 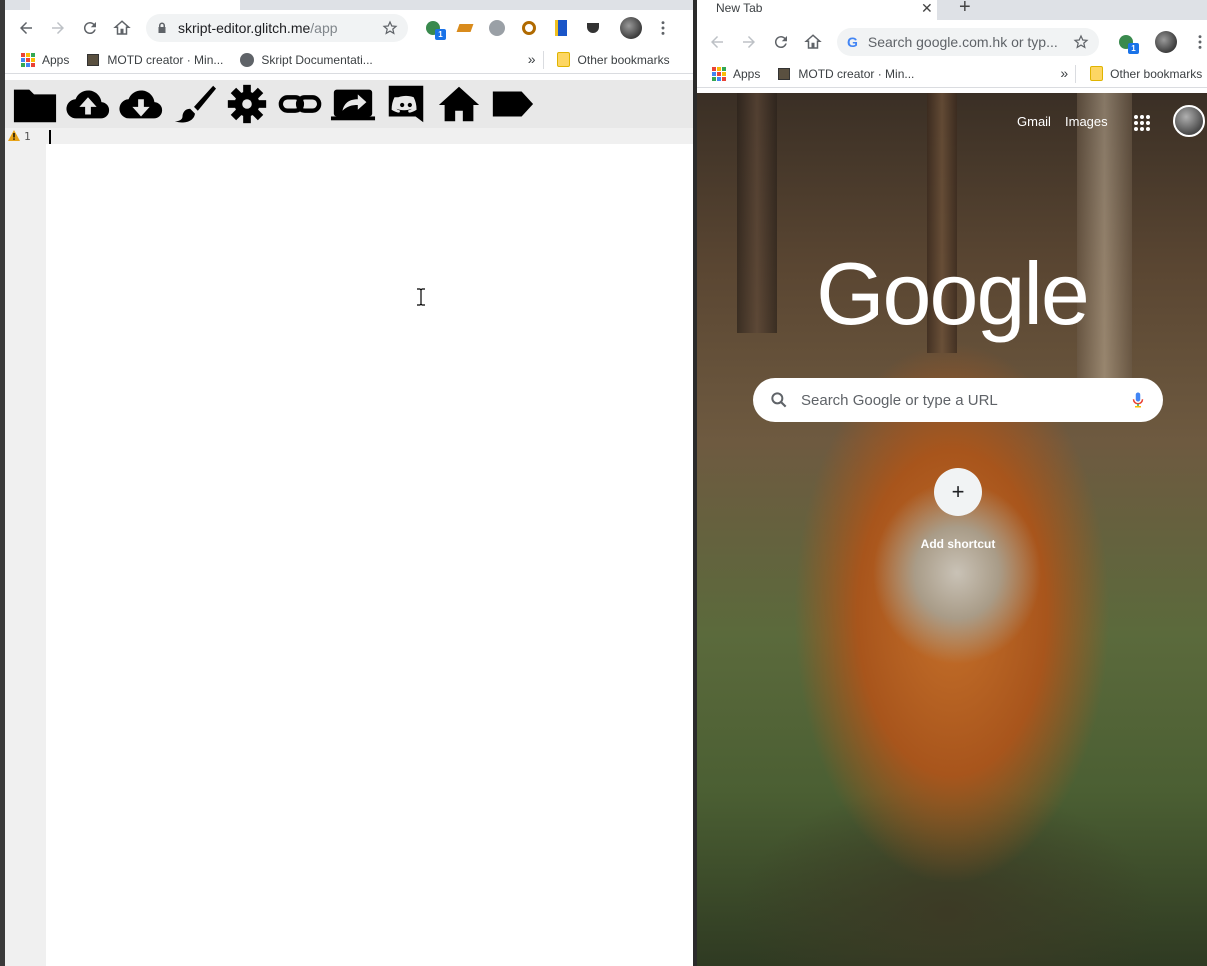 I want to click on link-icon, so click(x=299, y=104).